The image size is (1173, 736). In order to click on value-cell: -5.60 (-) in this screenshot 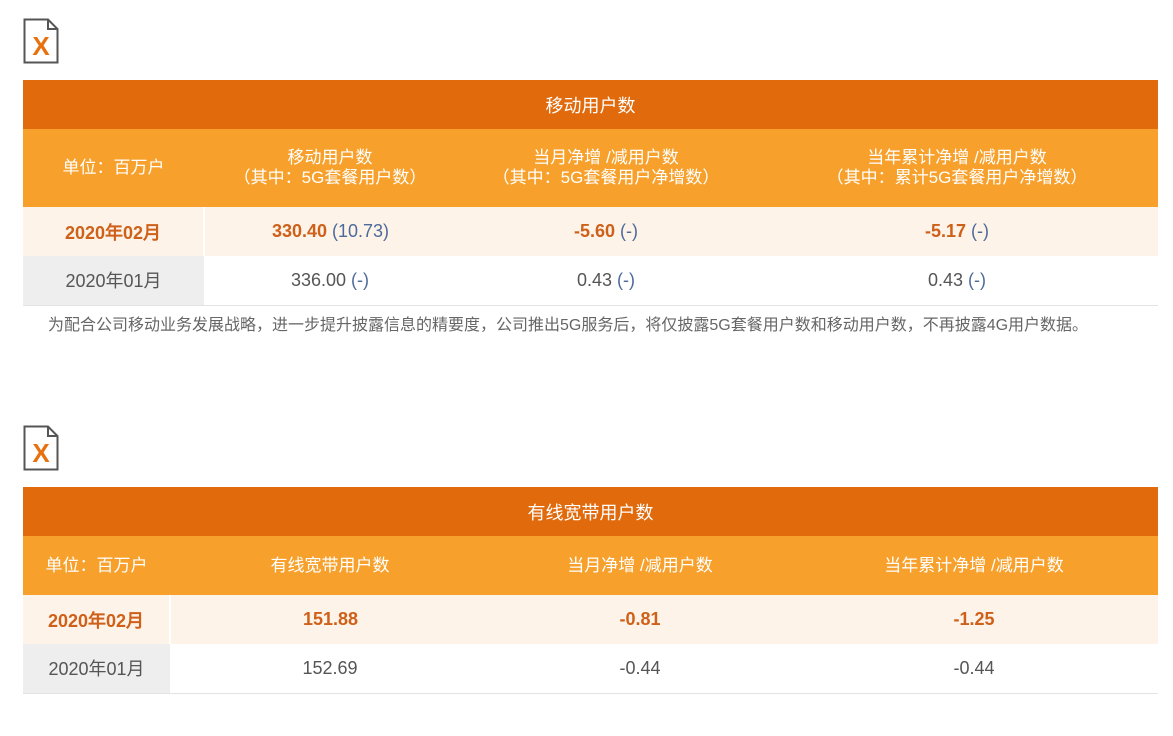, I will do `click(606, 231)`.